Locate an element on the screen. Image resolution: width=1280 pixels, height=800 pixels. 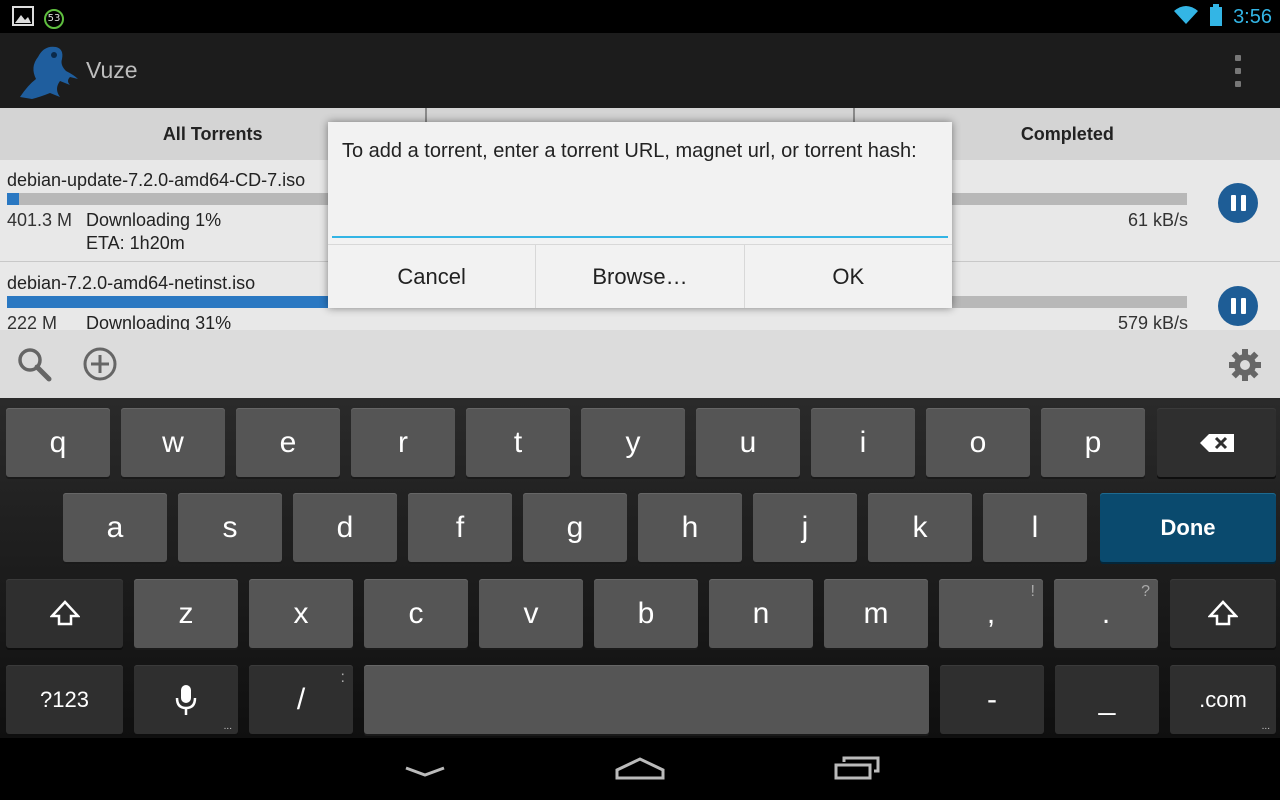
bottom-action-bar is located at coordinates (640, 364).